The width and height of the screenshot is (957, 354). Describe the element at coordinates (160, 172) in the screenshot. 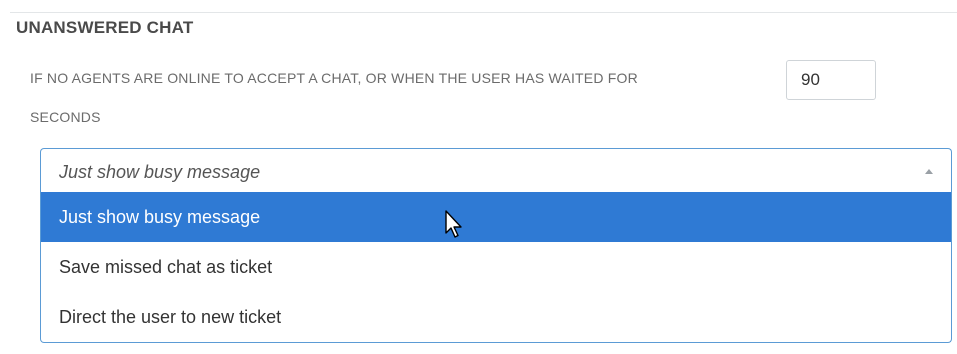

I see `action-select-value: Just show busy message` at that location.